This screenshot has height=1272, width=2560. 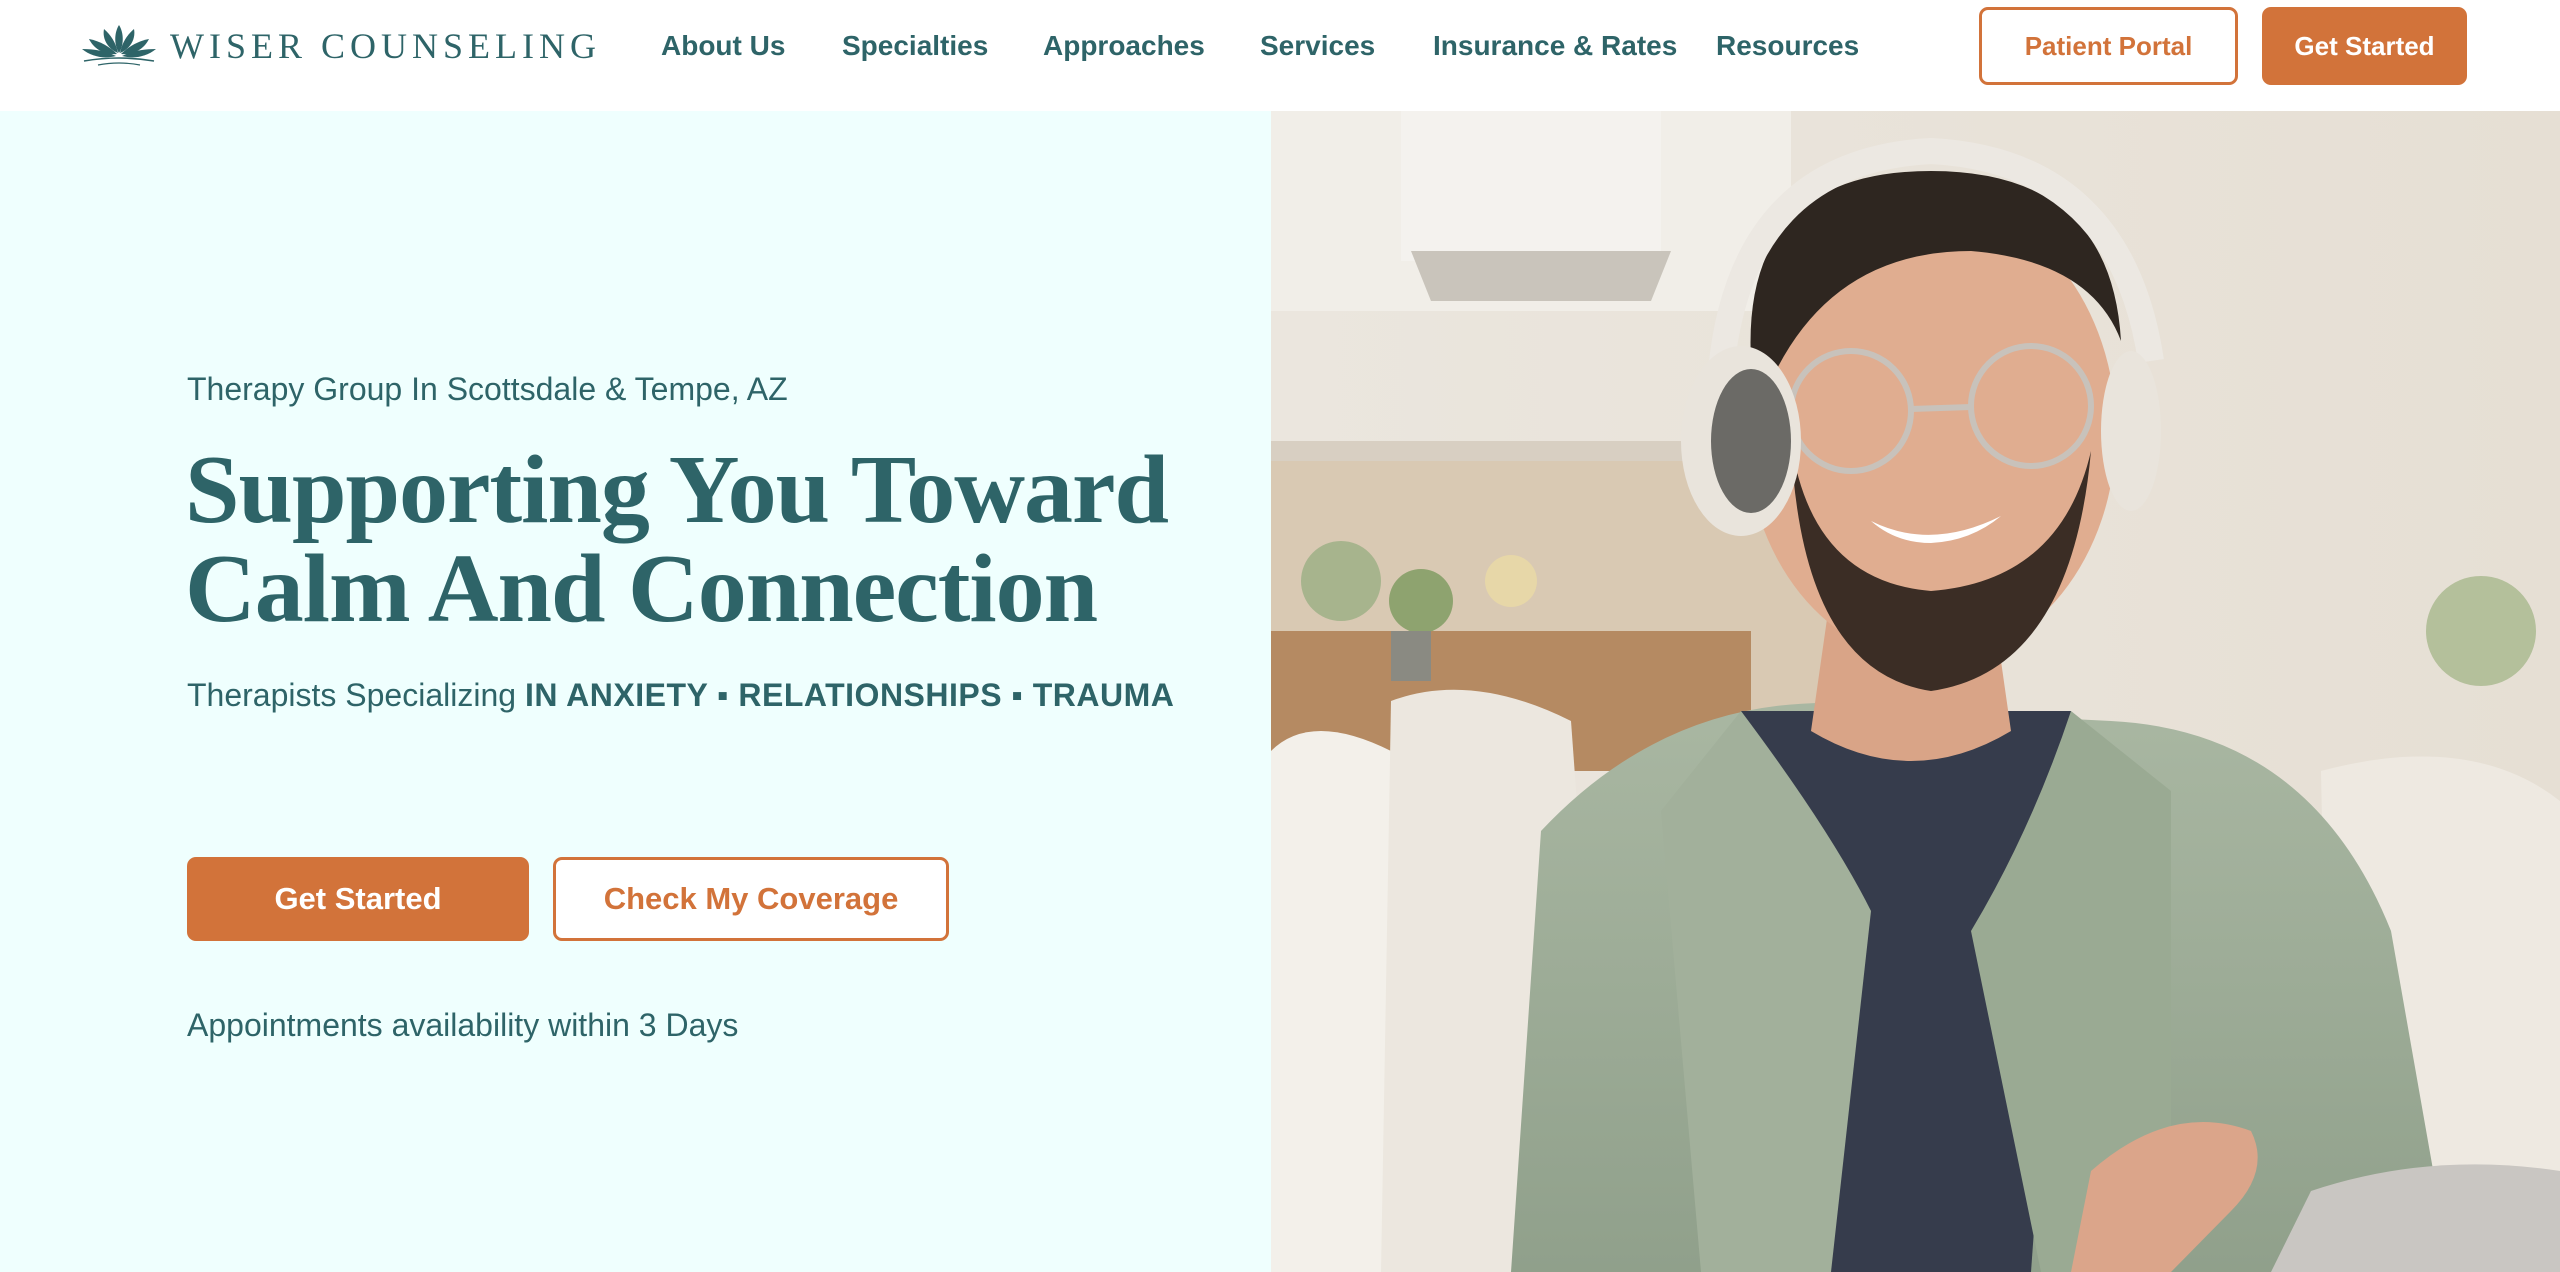 I want to click on brand-name: WISER COUNSELING, so click(x=385, y=46).